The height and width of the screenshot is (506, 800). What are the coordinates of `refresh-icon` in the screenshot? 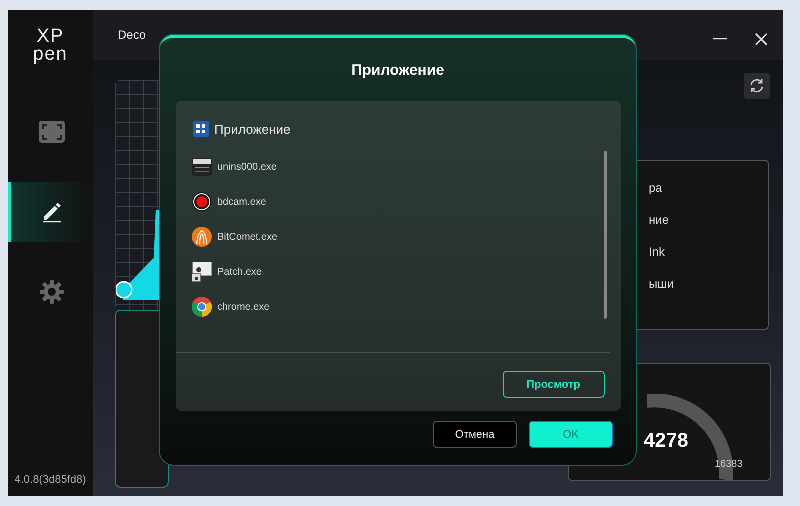 It's located at (757, 86).